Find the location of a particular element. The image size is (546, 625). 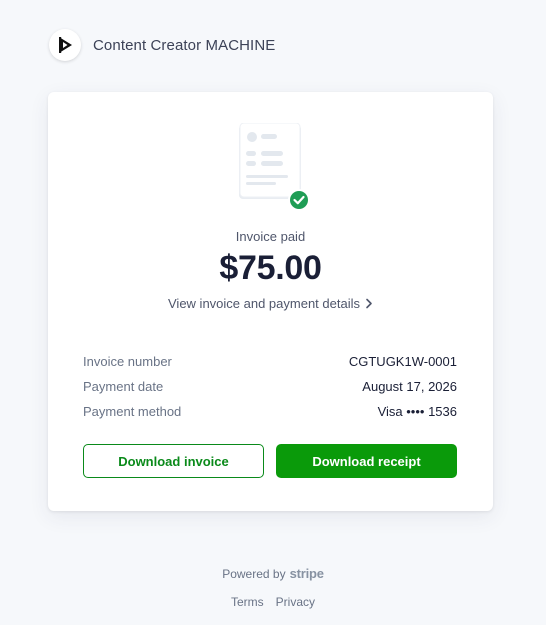

download-receipt-button: Download receipt is located at coordinates (366, 461).